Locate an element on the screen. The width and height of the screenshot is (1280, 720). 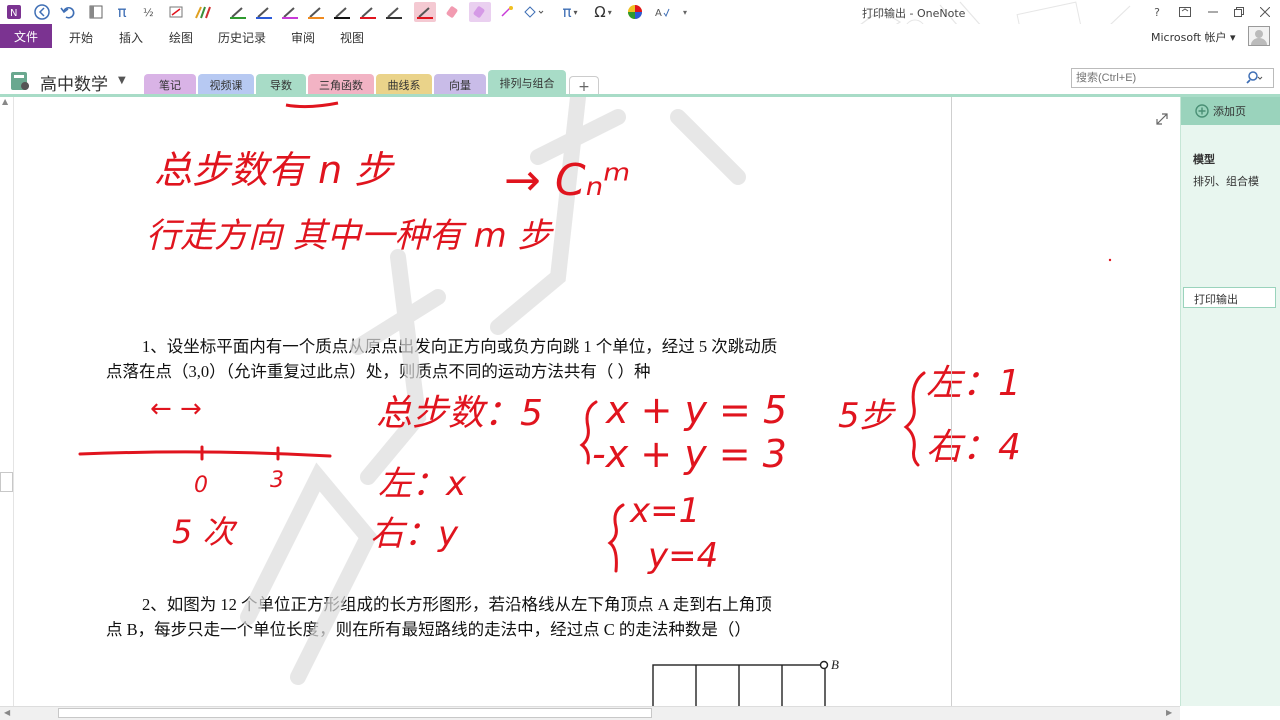
avatar is located at coordinates (1259, 36).